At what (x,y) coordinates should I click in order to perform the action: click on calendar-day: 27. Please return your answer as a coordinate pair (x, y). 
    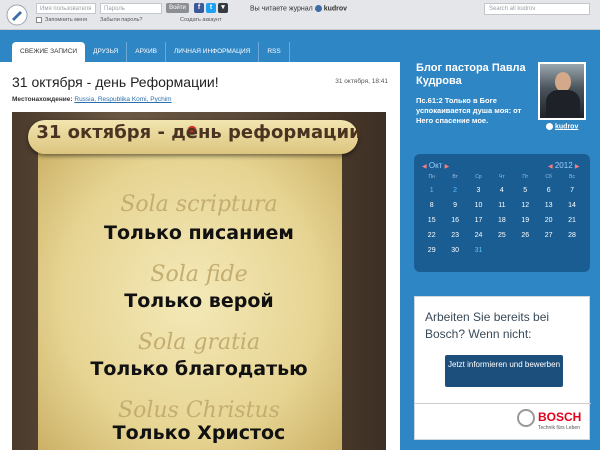
    Looking at the image, I should click on (548, 235).